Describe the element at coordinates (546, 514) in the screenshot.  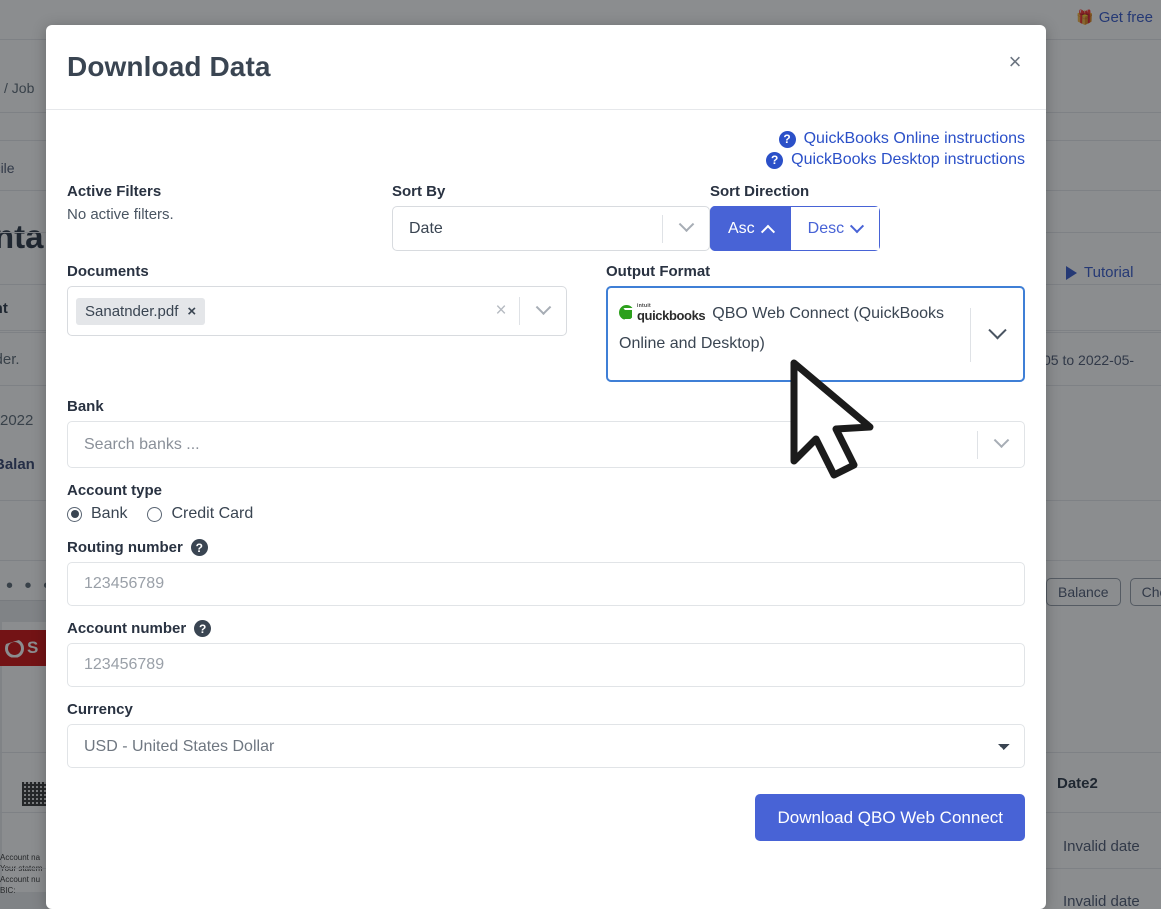
I see `account-type-radio-group: Bank Credit Card` at that location.